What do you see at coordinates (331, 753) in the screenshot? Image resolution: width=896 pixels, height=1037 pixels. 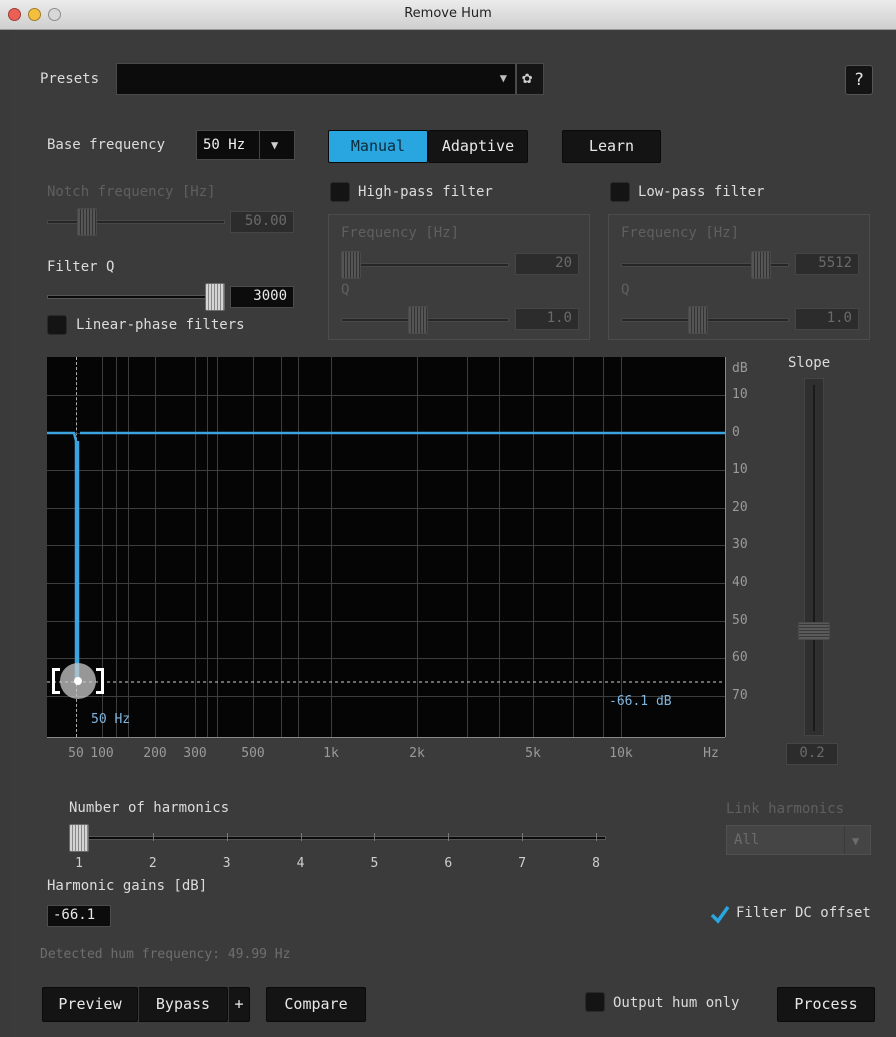 I see `x-tick-label: 1k` at bounding box center [331, 753].